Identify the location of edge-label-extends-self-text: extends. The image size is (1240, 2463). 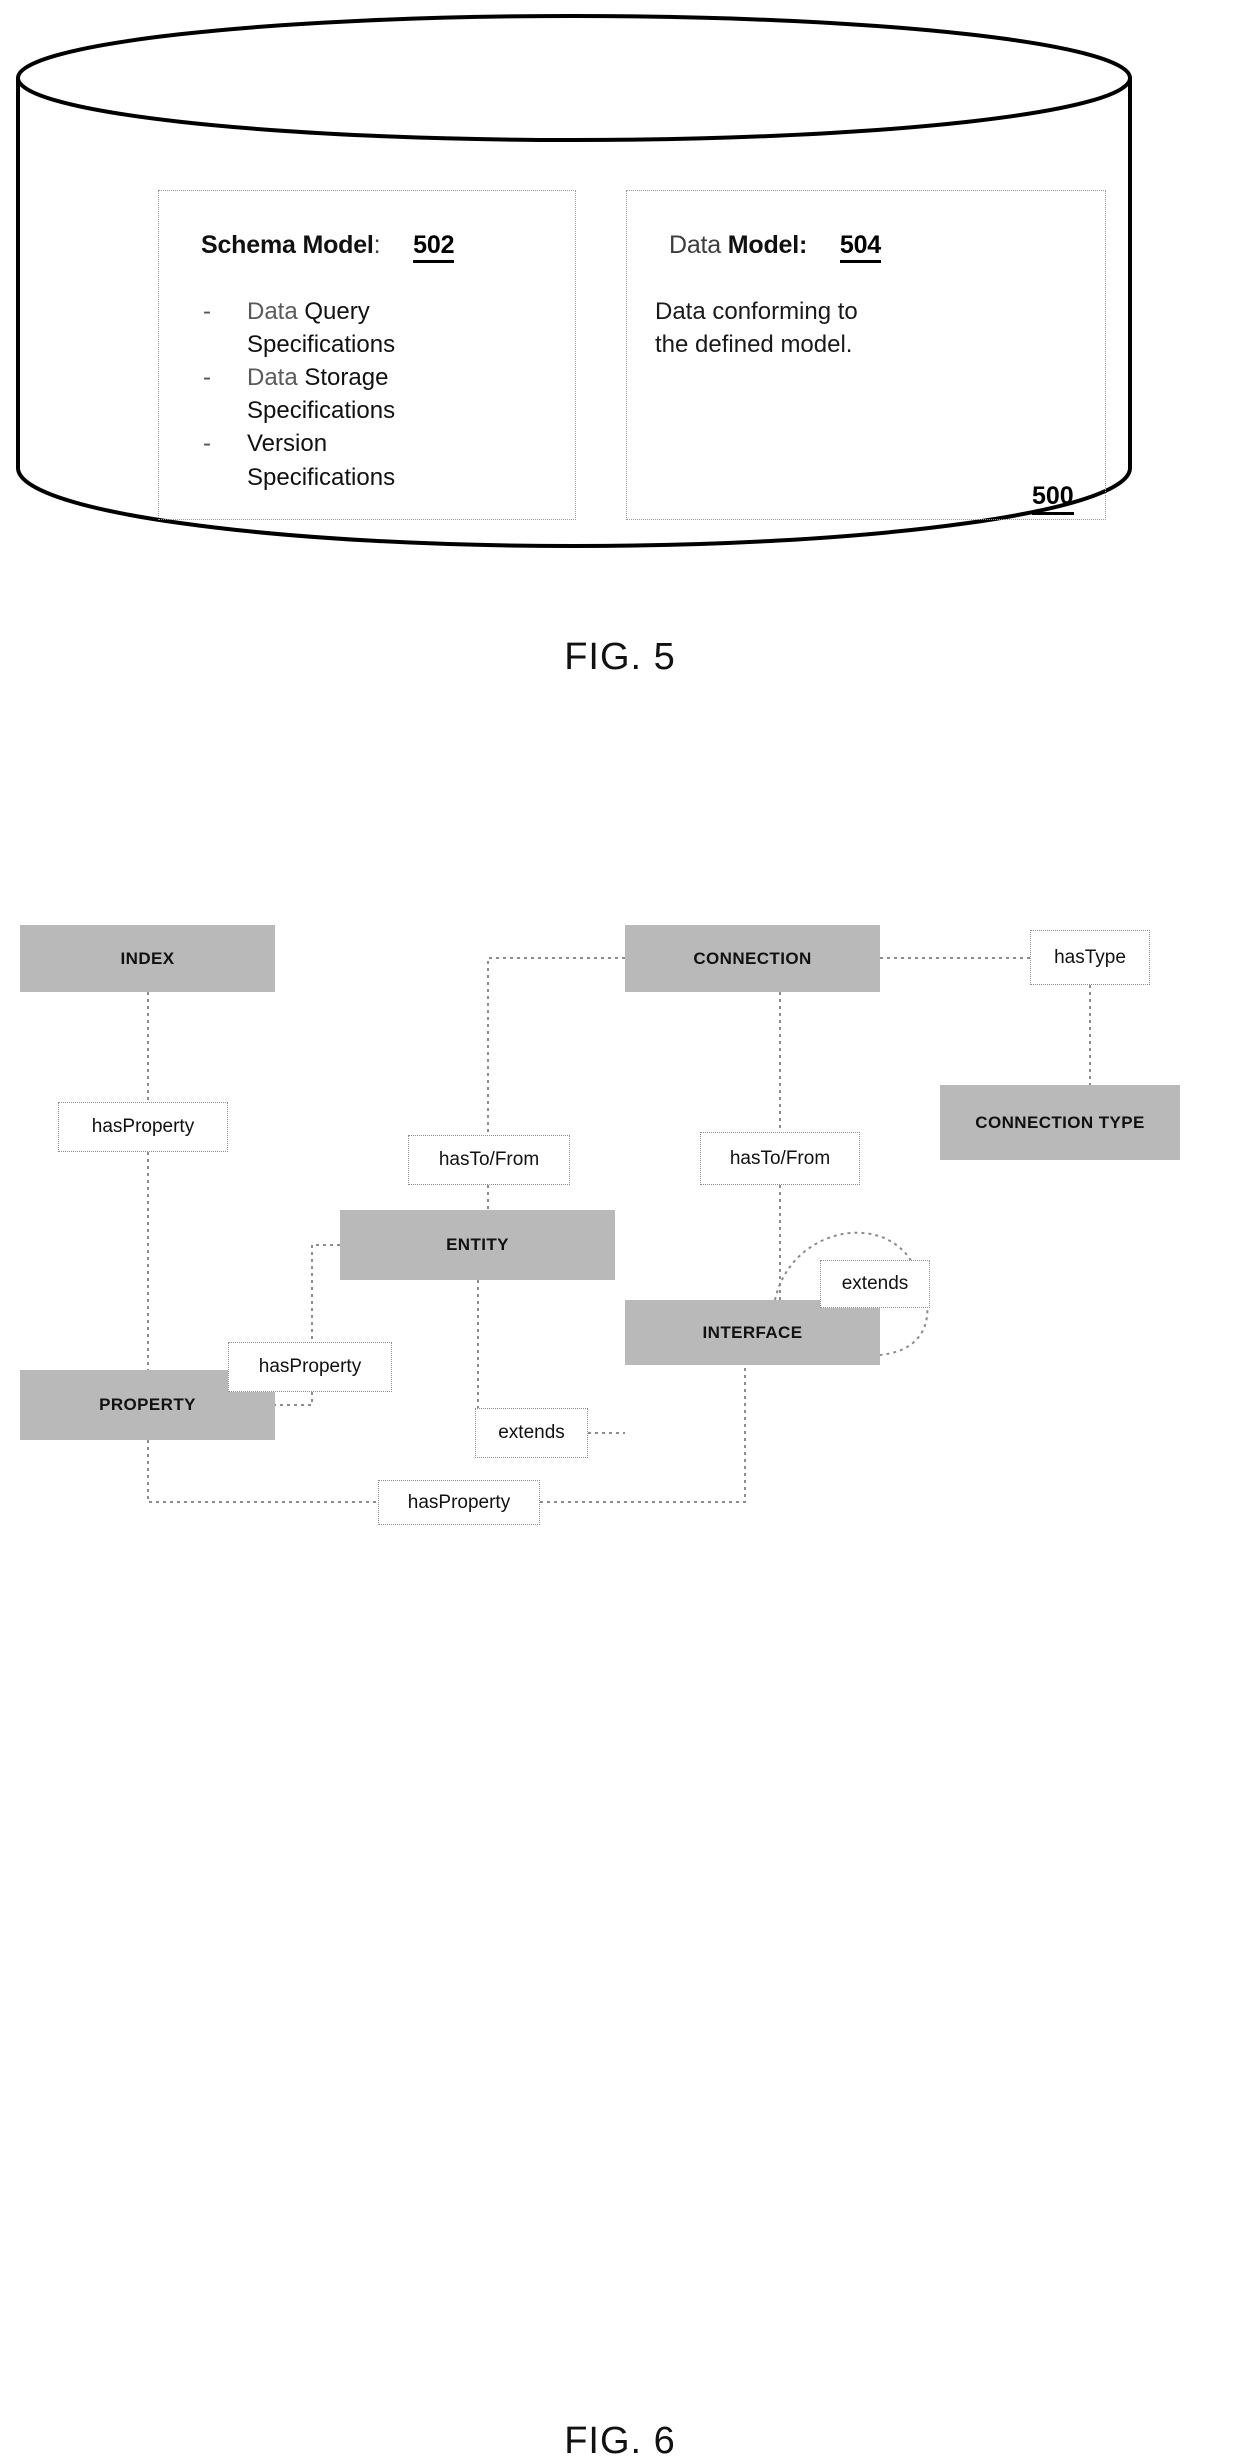
(875, 1283).